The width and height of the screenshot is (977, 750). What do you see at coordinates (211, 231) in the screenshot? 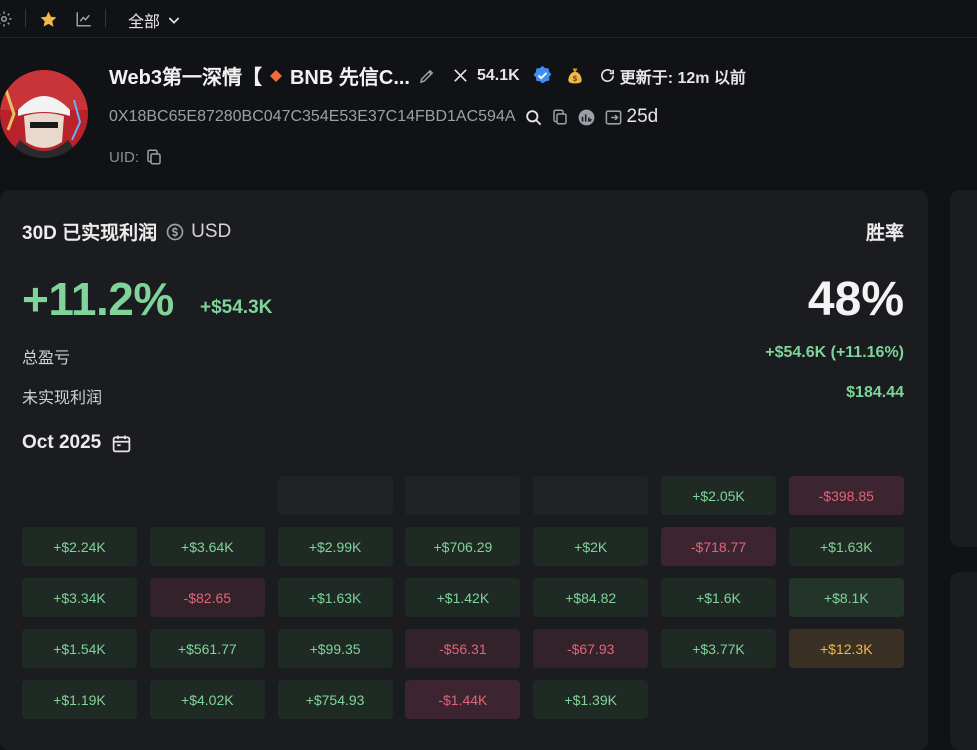
I see `currency-label: USD` at bounding box center [211, 231].